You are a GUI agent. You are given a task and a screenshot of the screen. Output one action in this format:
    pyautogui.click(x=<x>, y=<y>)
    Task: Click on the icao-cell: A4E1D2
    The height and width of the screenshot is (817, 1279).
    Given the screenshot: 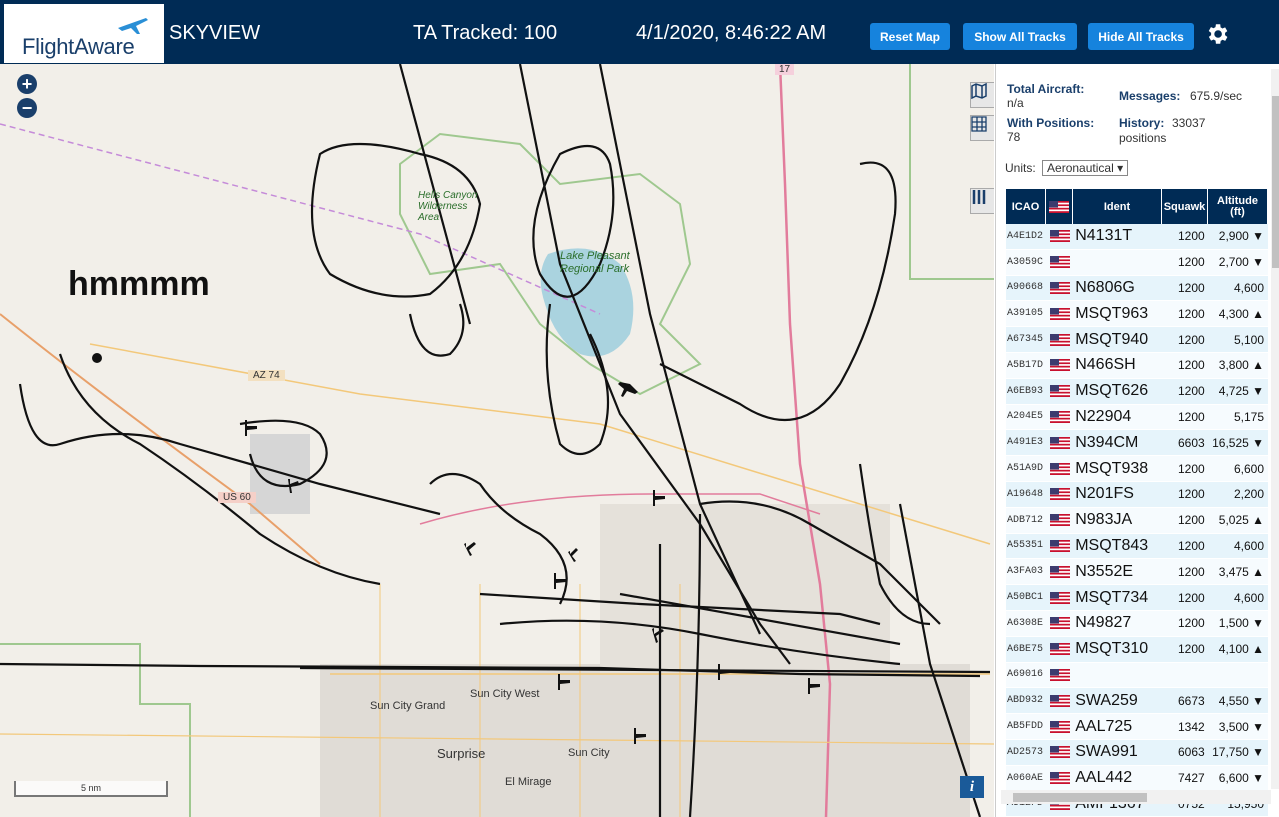 What is the action you would take?
    pyautogui.click(x=1025, y=236)
    